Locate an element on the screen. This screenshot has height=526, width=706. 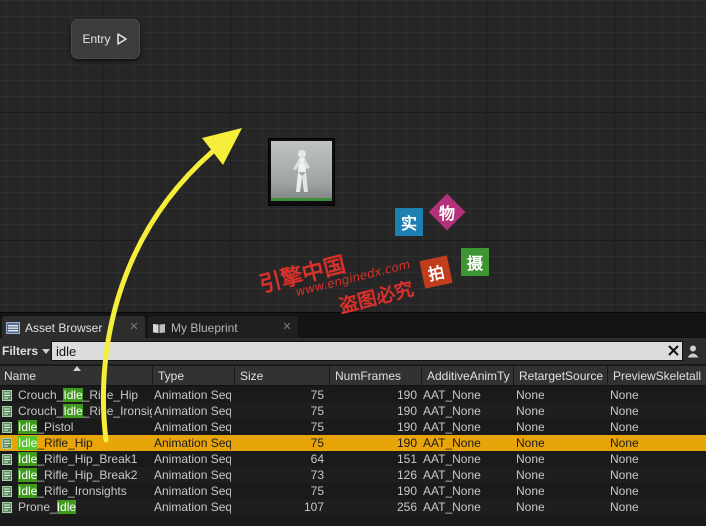
column-header-size: Size is located at coordinates (283, 376).